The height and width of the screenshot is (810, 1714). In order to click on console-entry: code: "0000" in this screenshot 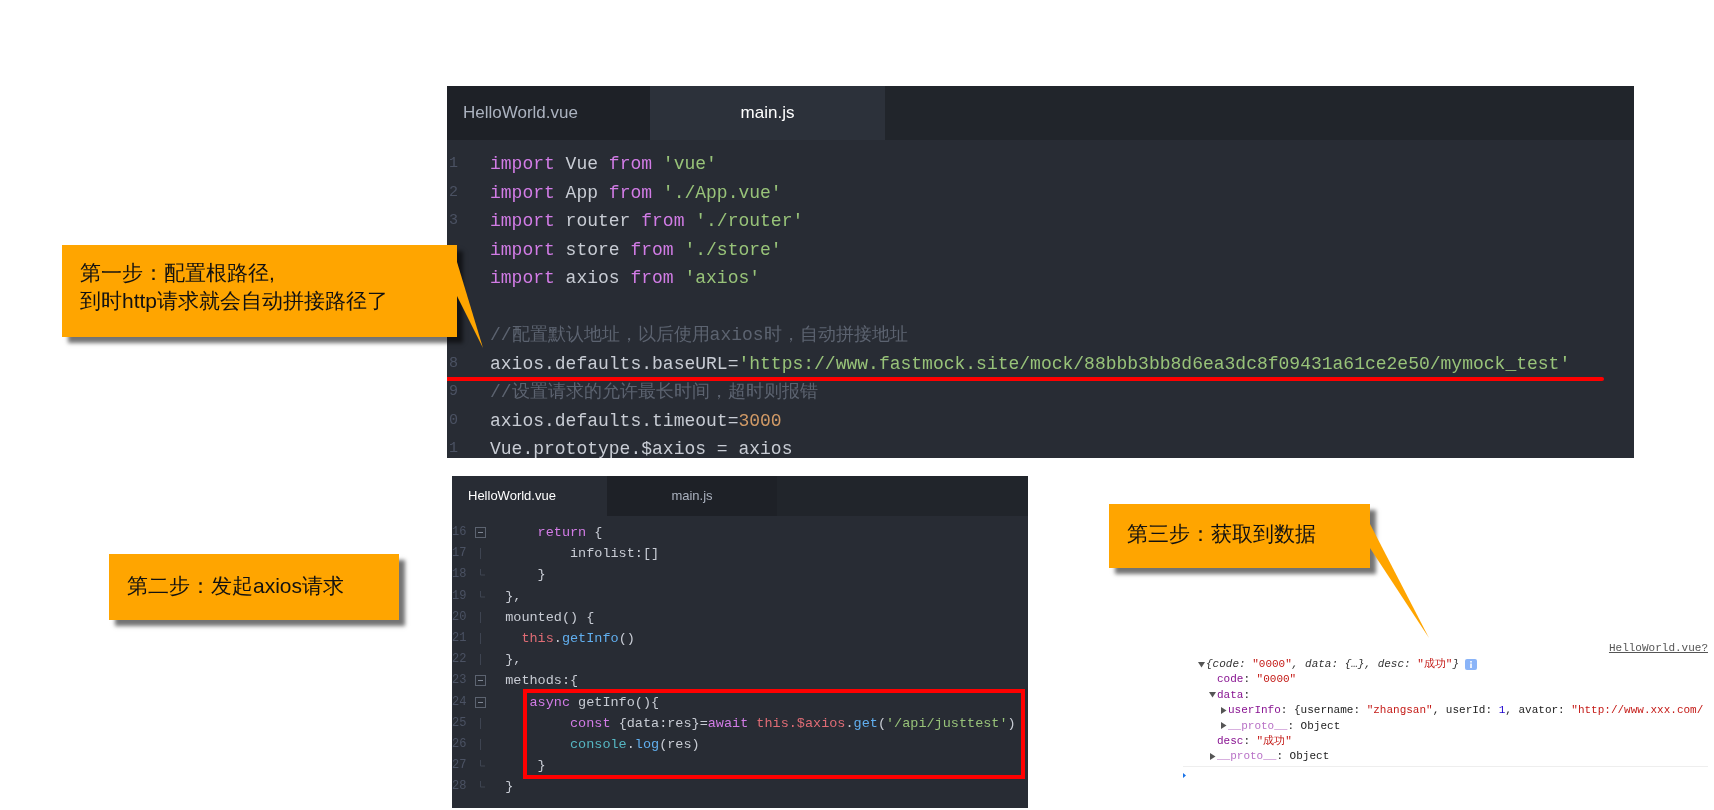, I will do `click(1257, 680)`.